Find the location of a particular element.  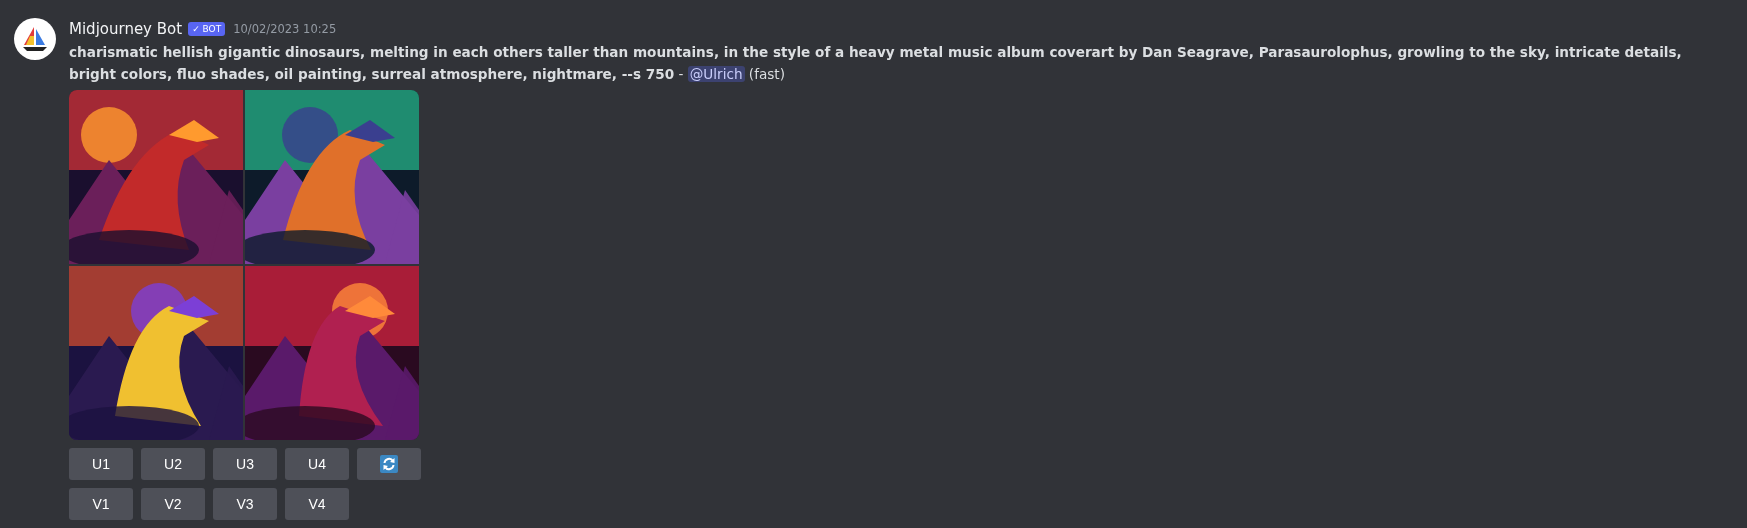

upscale-button: U1 is located at coordinates (101, 464).